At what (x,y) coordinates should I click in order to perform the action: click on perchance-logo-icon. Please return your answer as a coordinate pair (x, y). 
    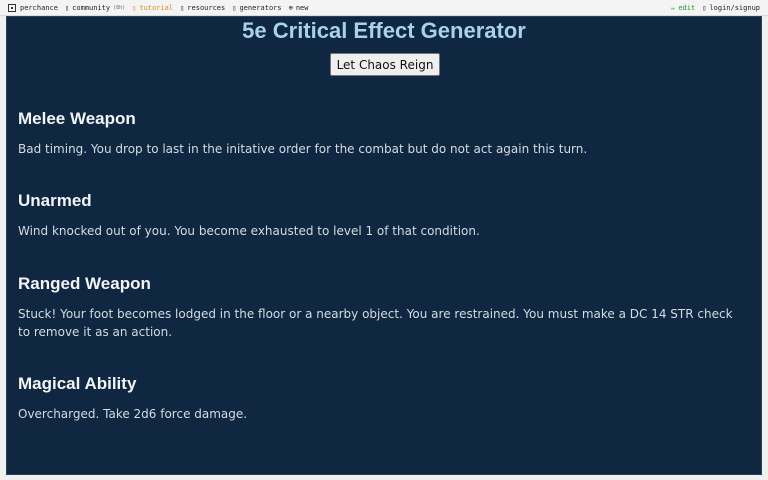
    Looking at the image, I should click on (12, 8).